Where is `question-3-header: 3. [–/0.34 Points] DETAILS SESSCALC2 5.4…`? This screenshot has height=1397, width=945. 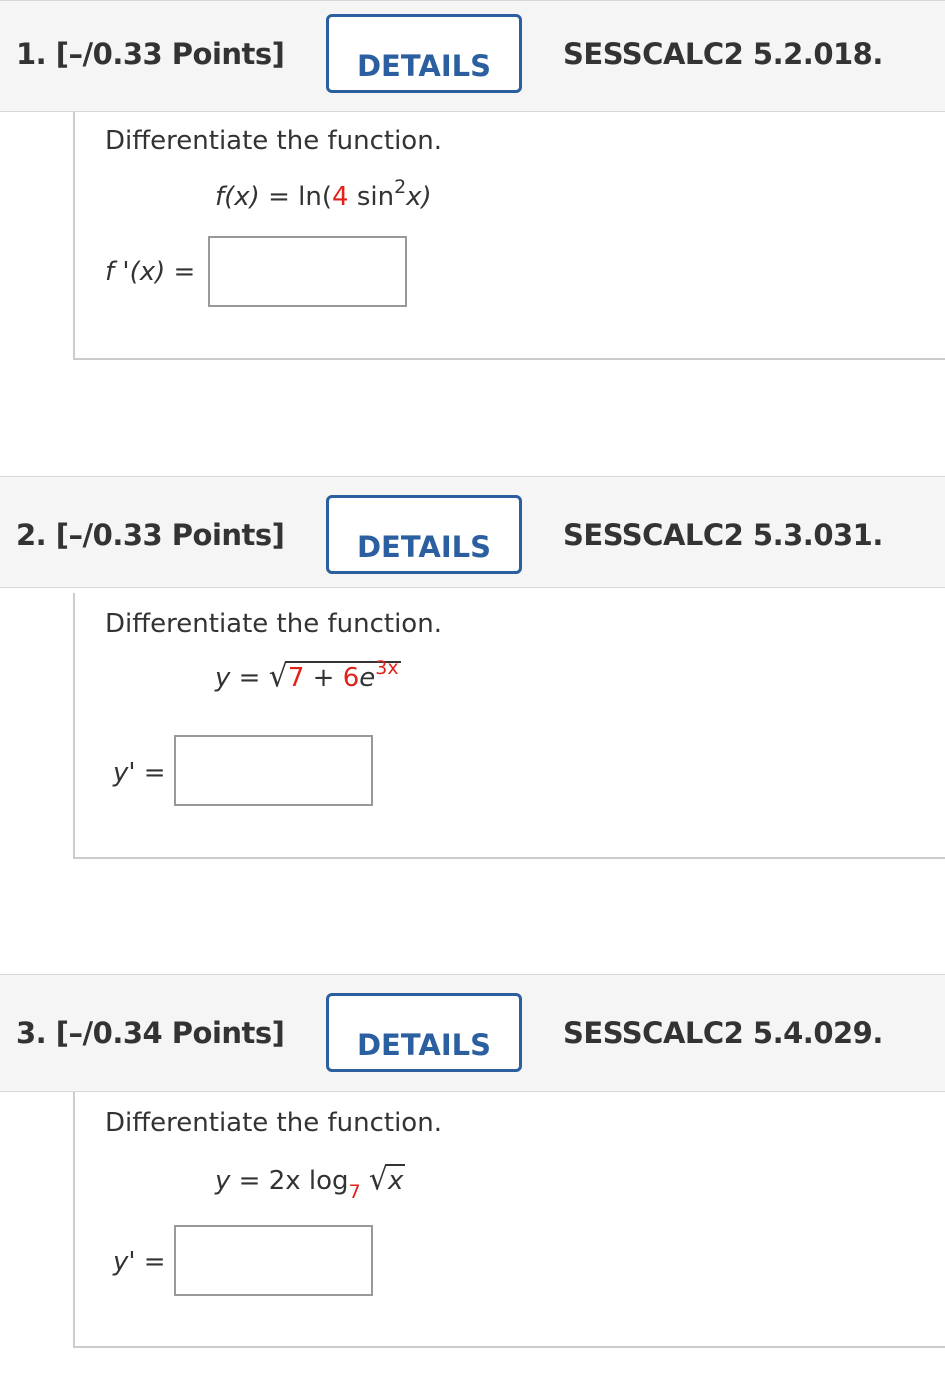 question-3-header: 3. [–/0.34 Points] DETAILS SESSCALC2 5.4… is located at coordinates (472, 1033).